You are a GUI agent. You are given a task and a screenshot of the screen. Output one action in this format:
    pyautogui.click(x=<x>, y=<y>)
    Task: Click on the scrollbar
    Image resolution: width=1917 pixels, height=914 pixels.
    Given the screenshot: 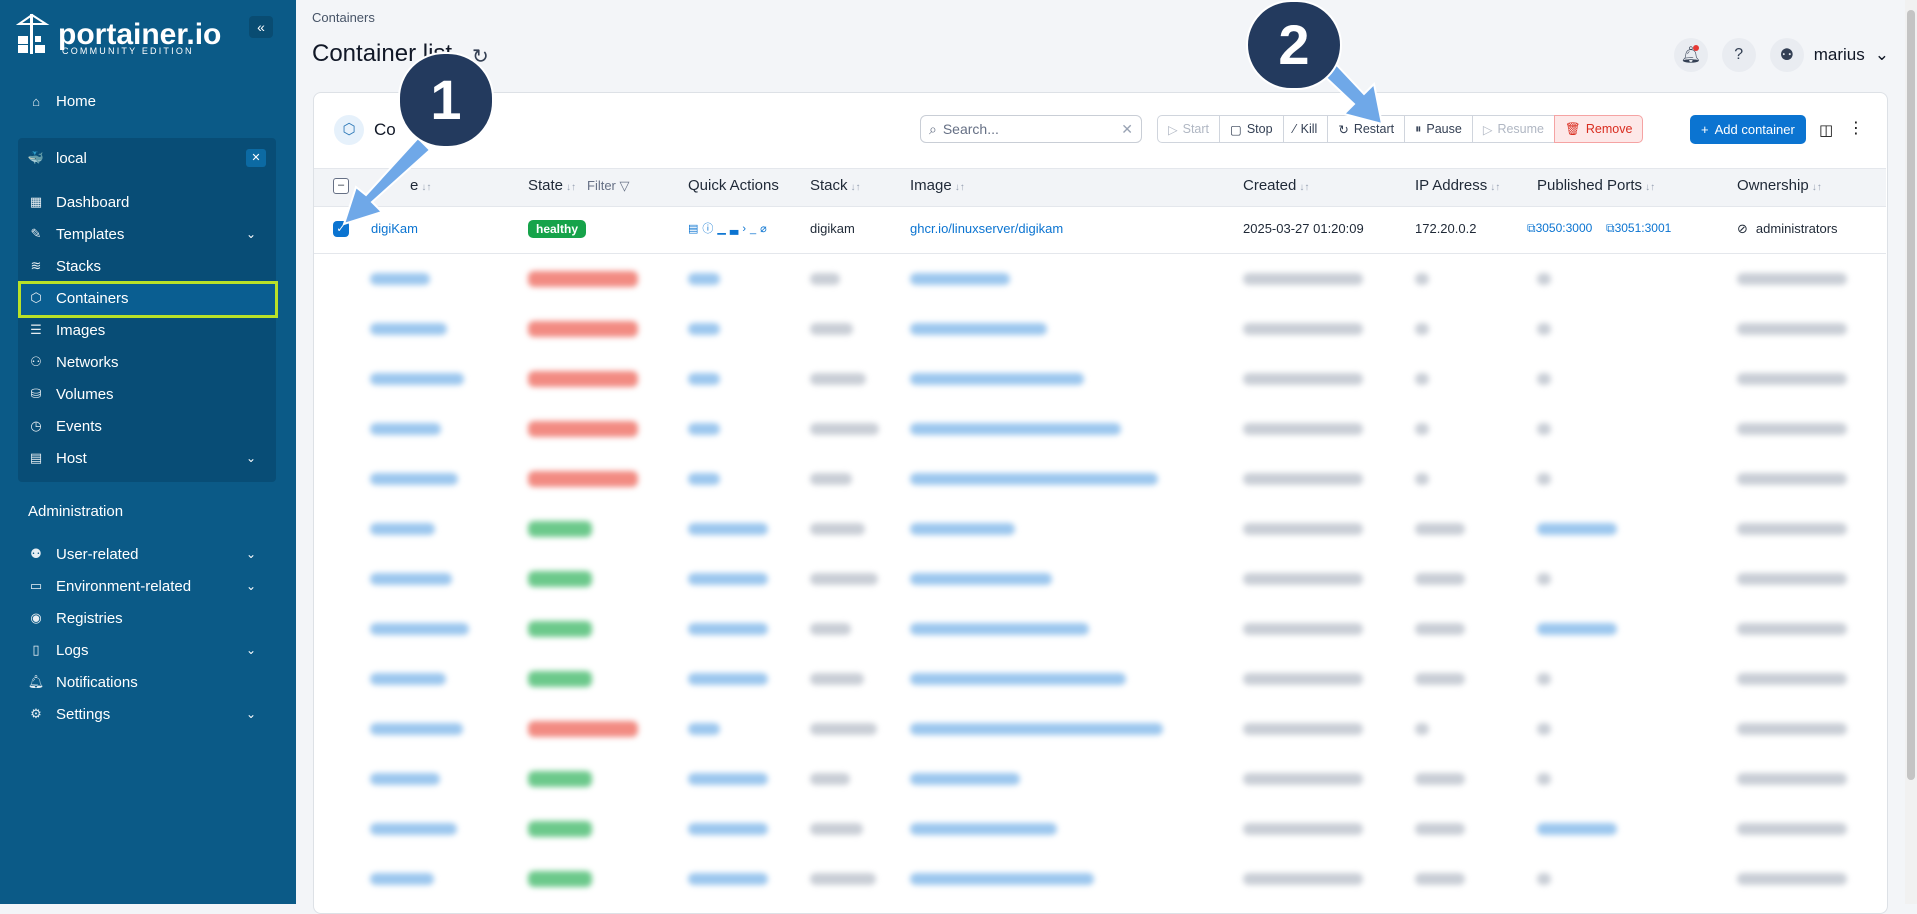 What is the action you would take?
    pyautogui.click(x=1911, y=452)
    